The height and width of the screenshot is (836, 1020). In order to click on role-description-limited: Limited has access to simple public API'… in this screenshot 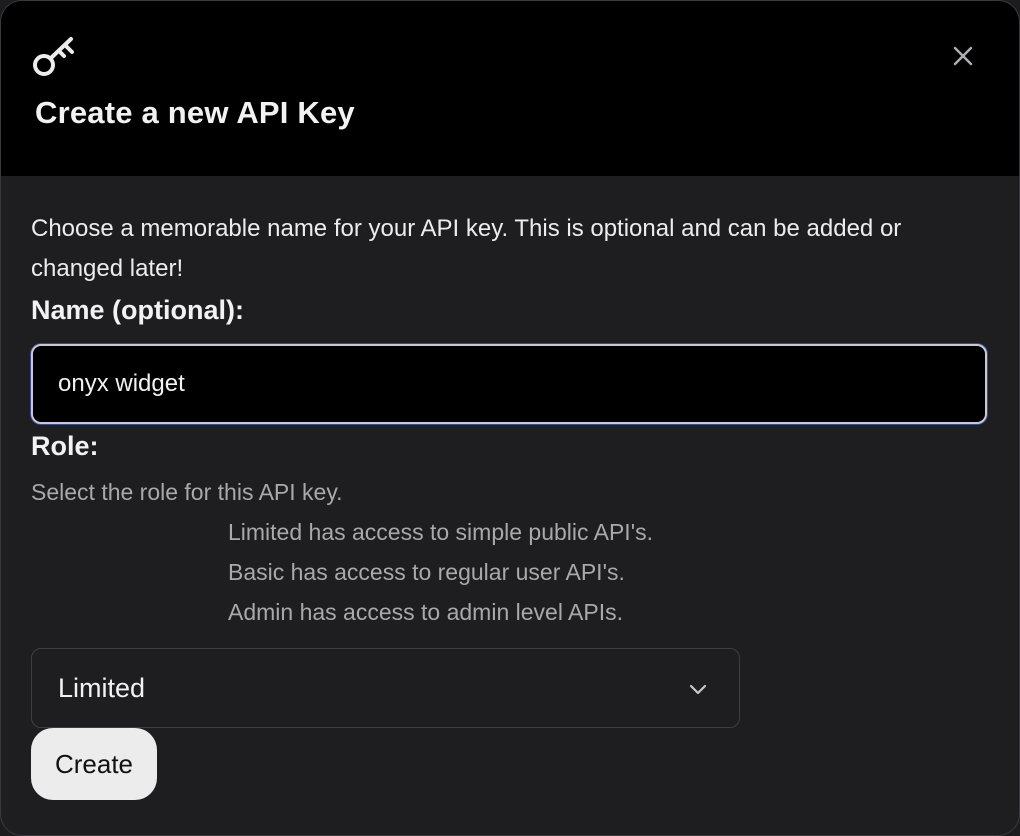, I will do `click(440, 532)`.